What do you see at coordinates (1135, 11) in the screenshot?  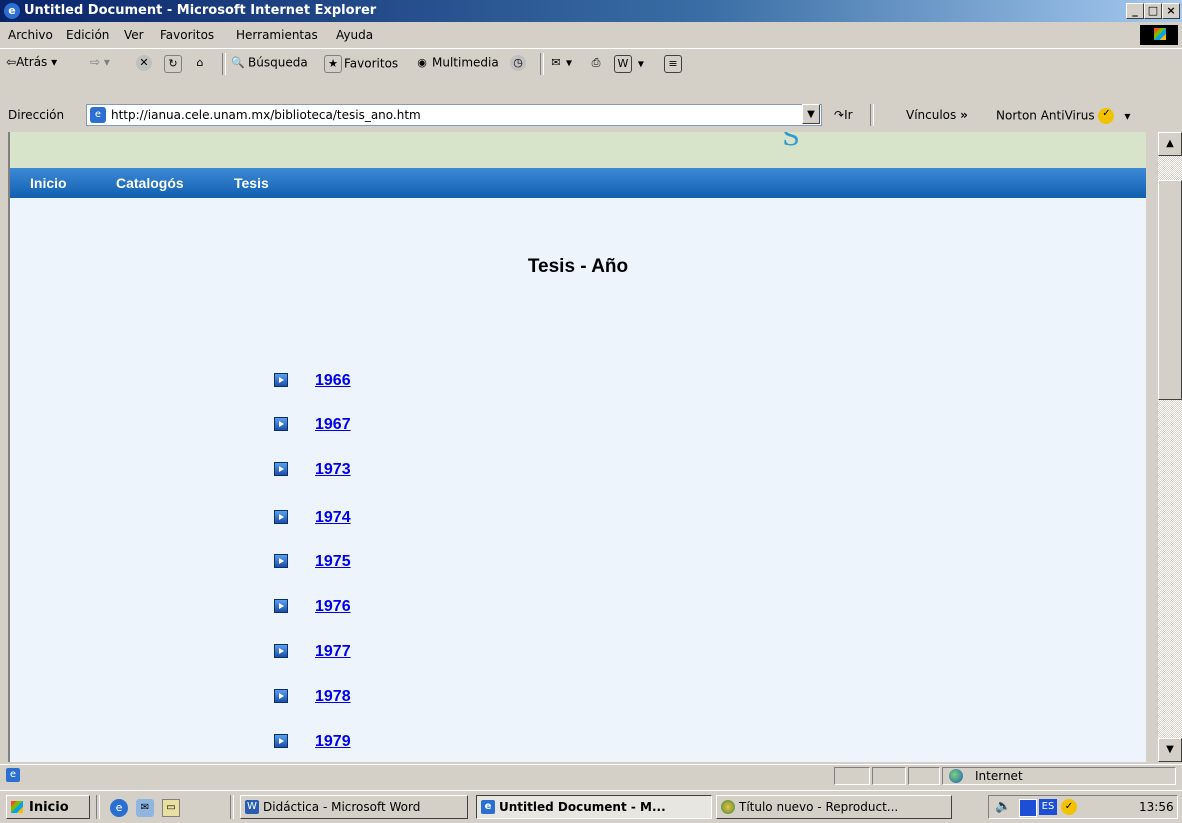 I see `minimize-button: _` at bounding box center [1135, 11].